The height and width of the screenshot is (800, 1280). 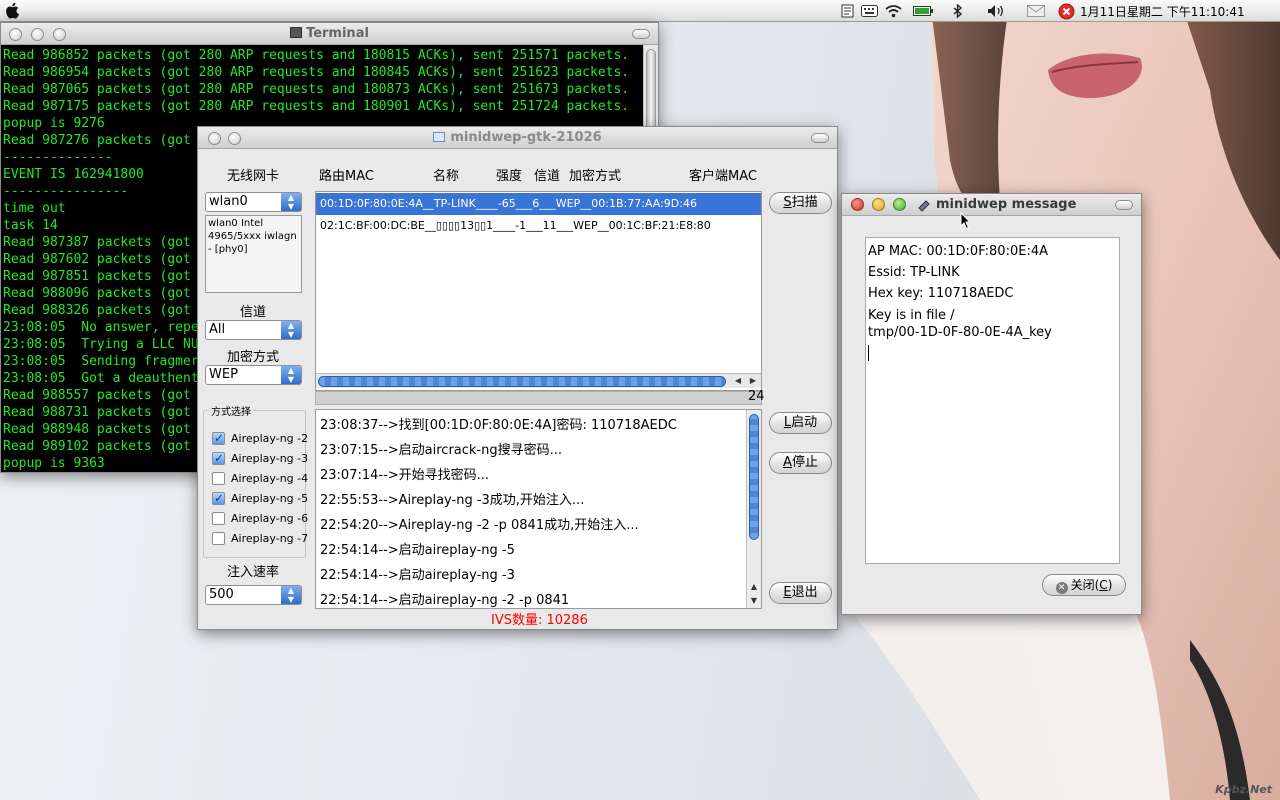 What do you see at coordinates (509, 174) in the screenshot?
I see `column-header-strength: 强度` at bounding box center [509, 174].